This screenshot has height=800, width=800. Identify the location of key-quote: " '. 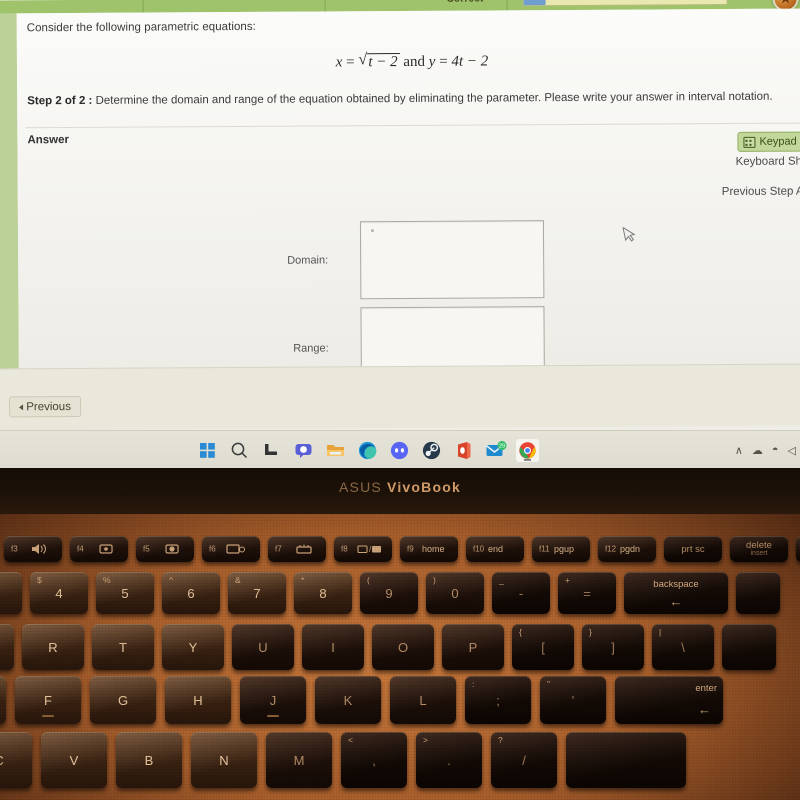
(573, 700).